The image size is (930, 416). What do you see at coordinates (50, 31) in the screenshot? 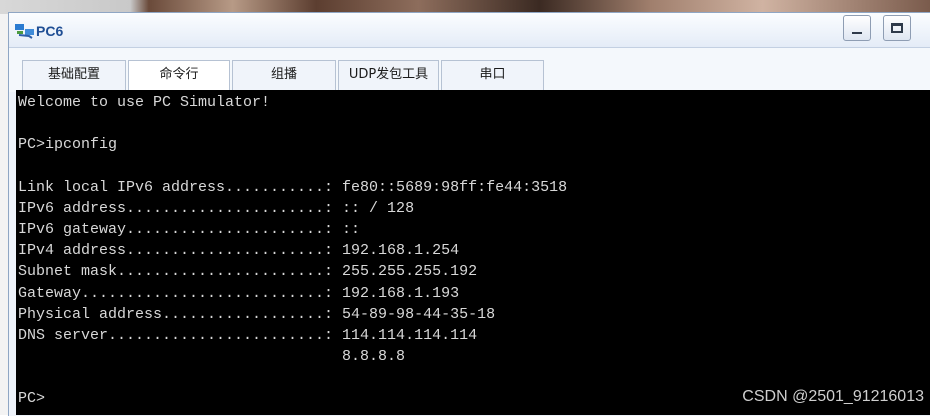
I see `window-title: PC6` at bounding box center [50, 31].